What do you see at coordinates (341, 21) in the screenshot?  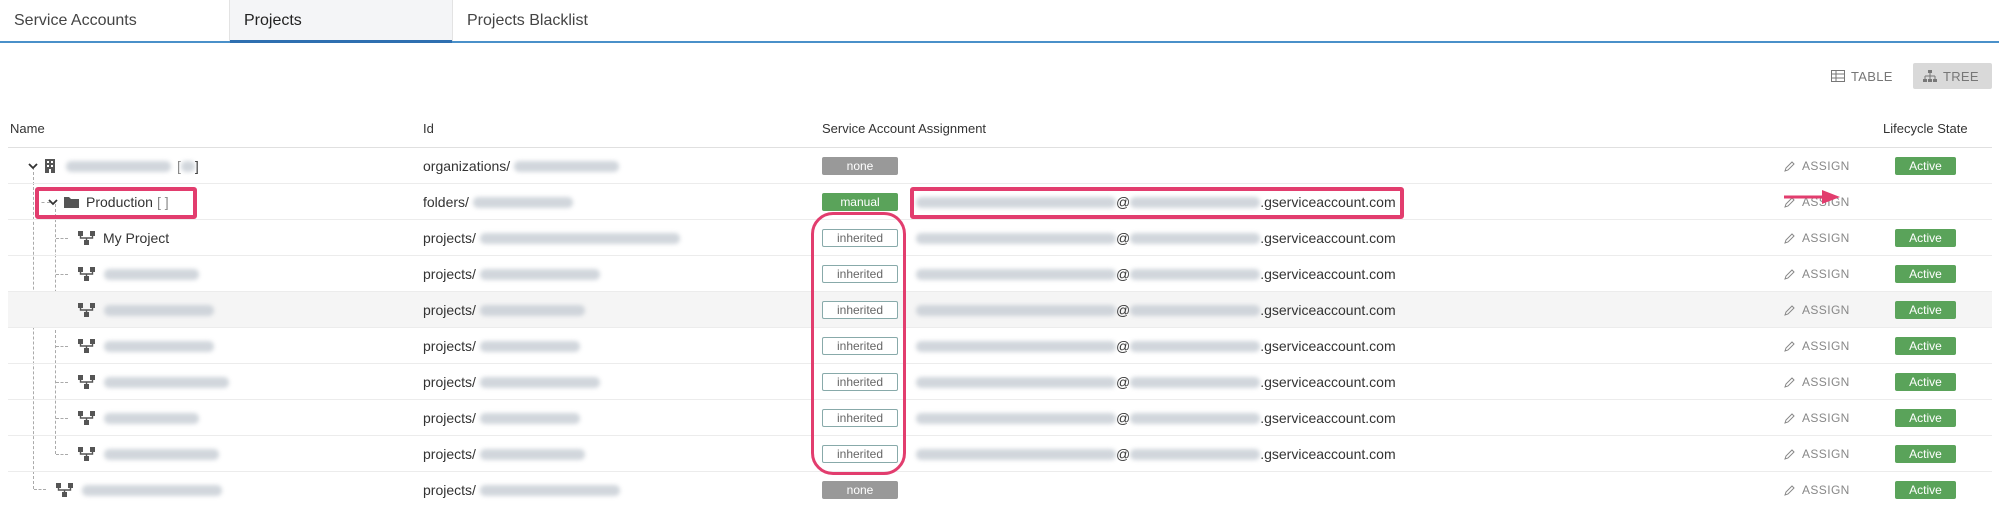 I see `tab-projects: Projects` at bounding box center [341, 21].